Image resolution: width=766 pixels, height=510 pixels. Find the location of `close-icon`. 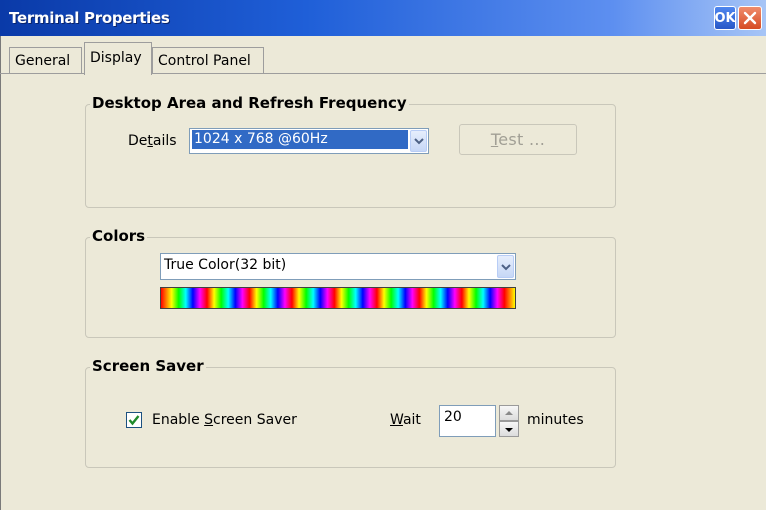

close-icon is located at coordinates (750, 18).